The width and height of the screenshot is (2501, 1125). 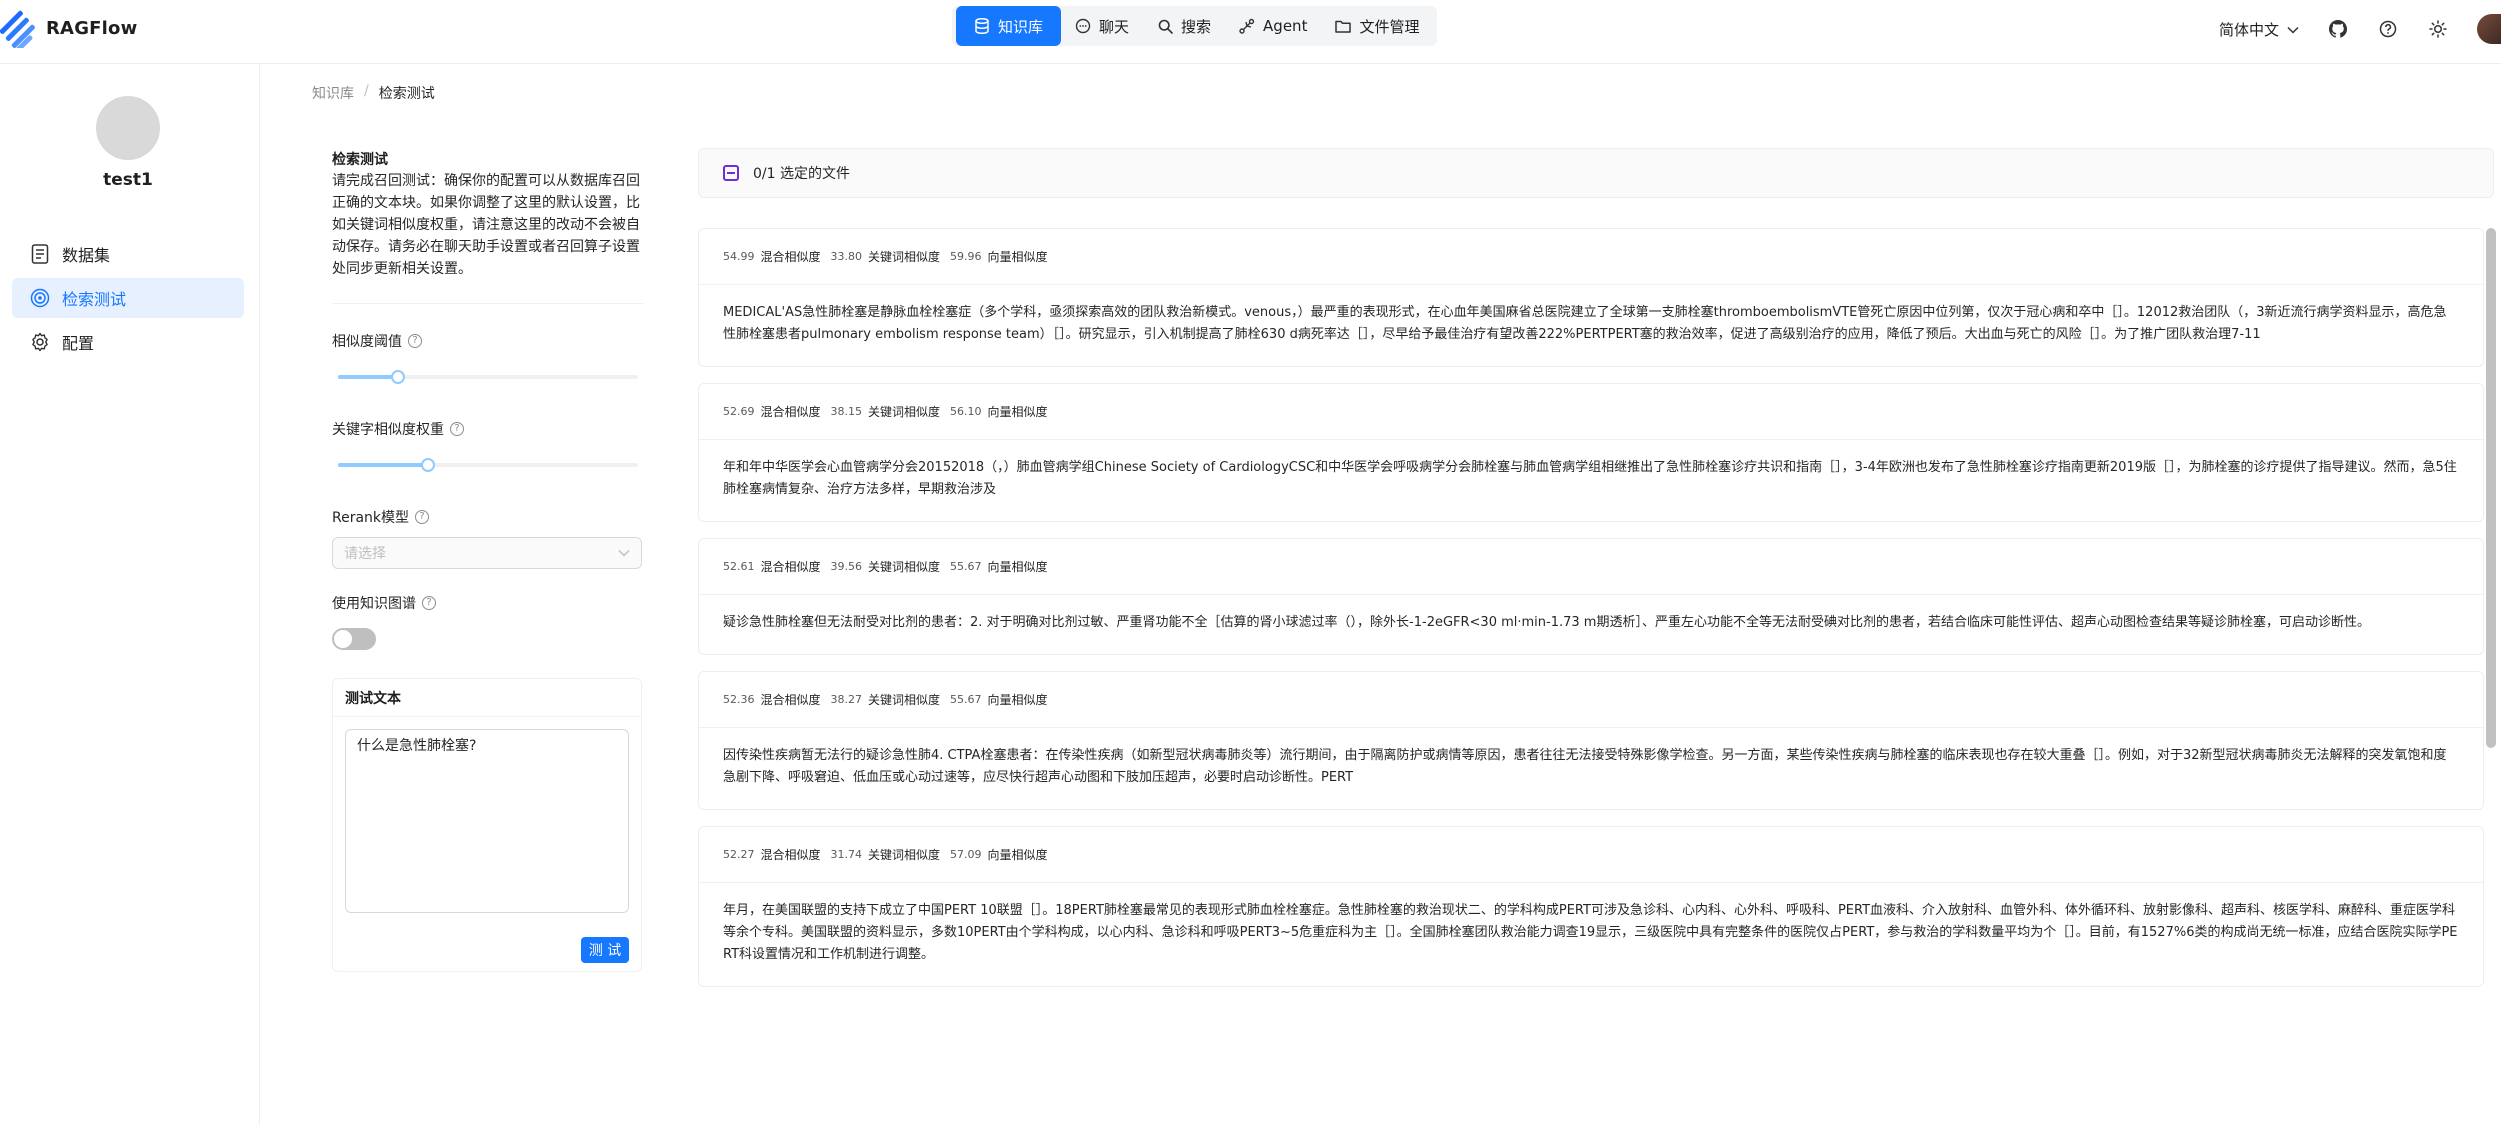 What do you see at coordinates (398, 429) in the screenshot?
I see `keyword-weight-label: 关键字相似度权重 ?` at bounding box center [398, 429].